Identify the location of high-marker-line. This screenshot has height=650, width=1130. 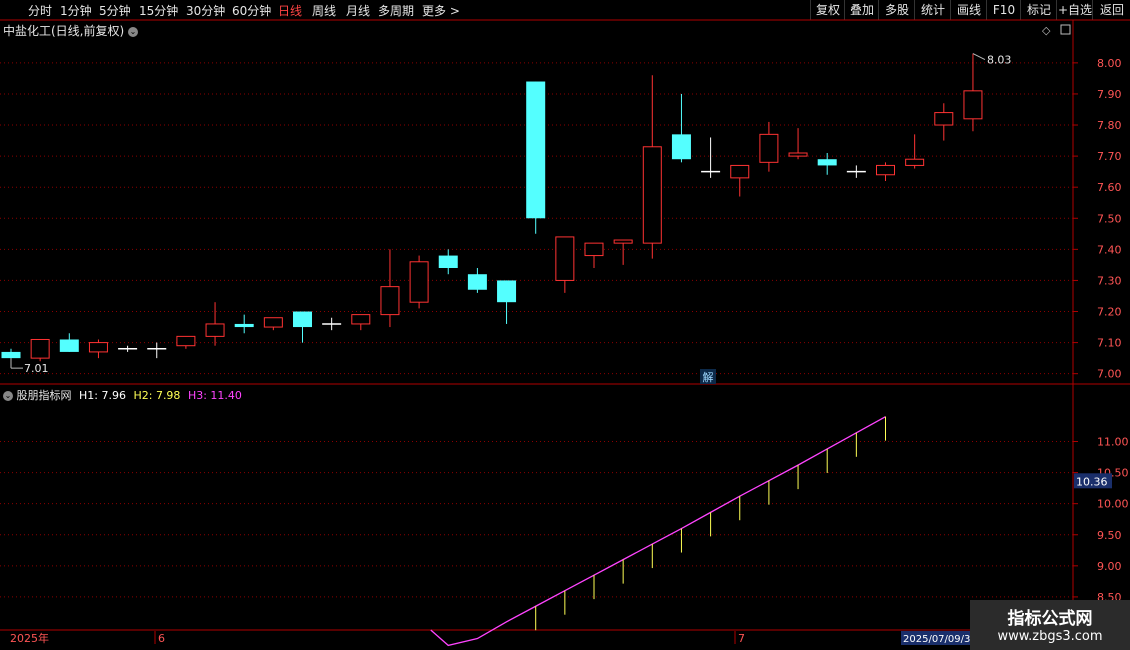
(979, 56).